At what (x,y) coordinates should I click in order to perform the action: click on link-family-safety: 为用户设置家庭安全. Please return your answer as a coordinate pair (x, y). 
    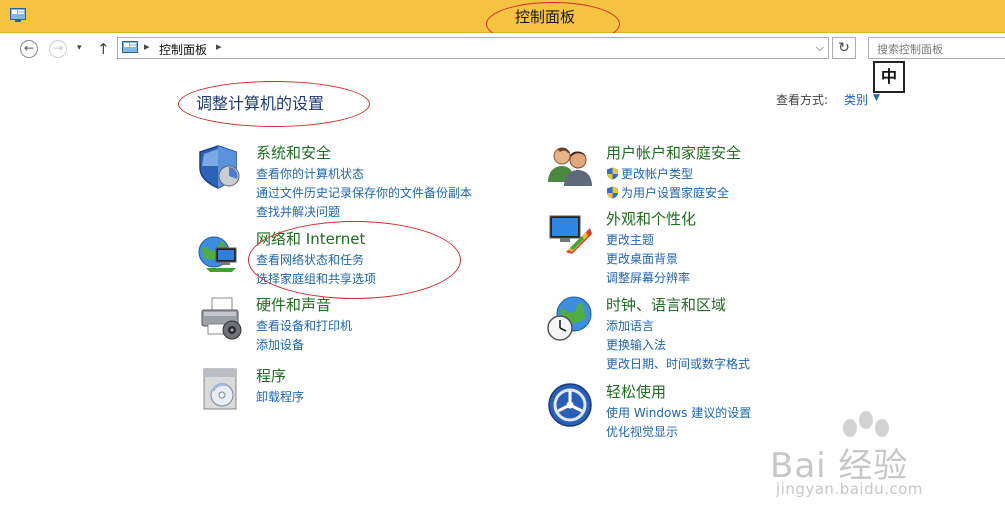
    Looking at the image, I should click on (667, 193).